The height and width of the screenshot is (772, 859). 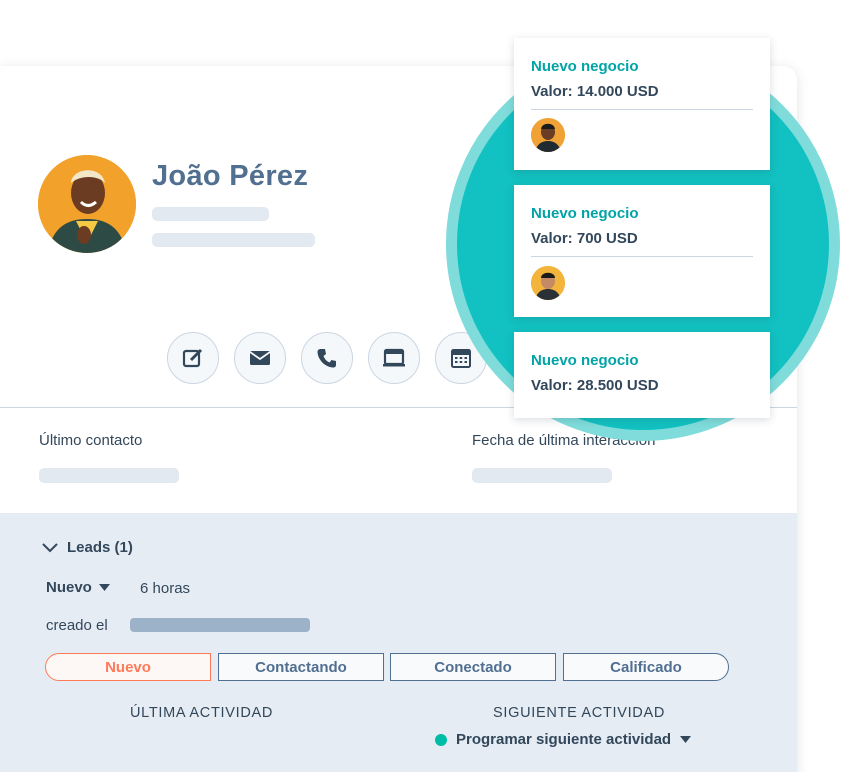 I want to click on last-contact-label: Último contacto, so click(x=91, y=440).